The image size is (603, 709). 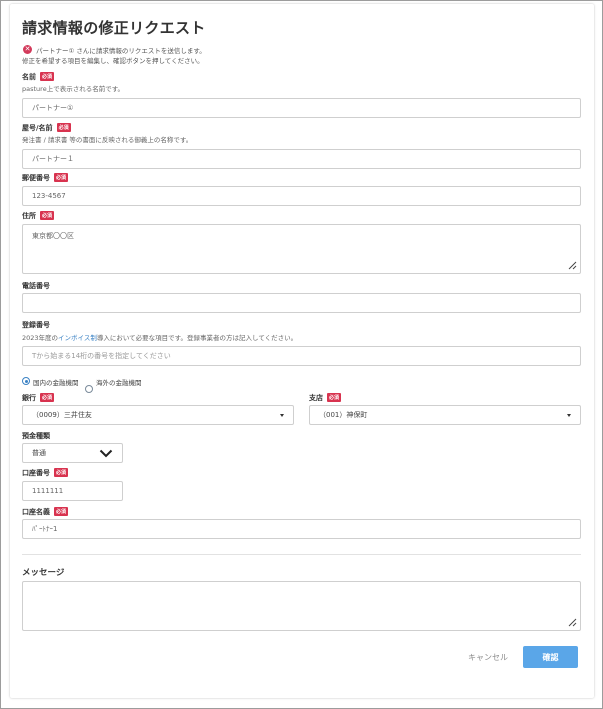 What do you see at coordinates (73, 89) in the screenshot?
I see `name-desc: pasture上で表示される名前です。` at bounding box center [73, 89].